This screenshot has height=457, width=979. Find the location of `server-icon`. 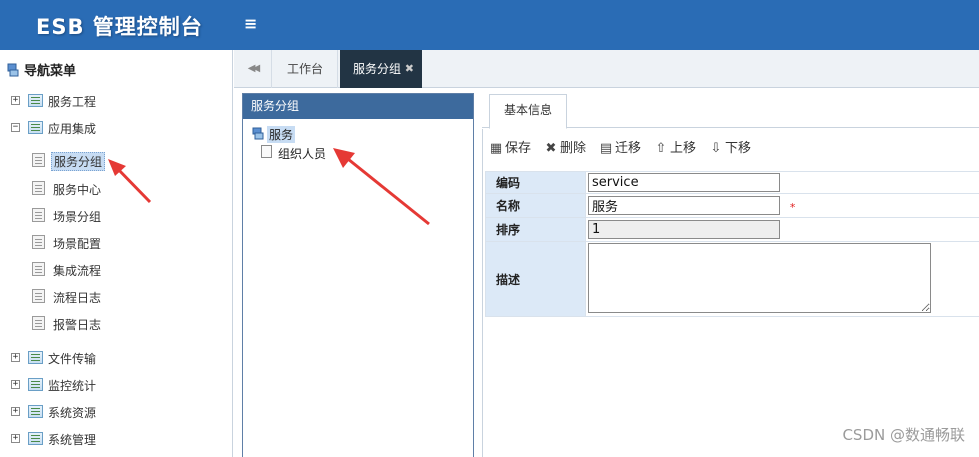

server-icon is located at coordinates (258, 133).